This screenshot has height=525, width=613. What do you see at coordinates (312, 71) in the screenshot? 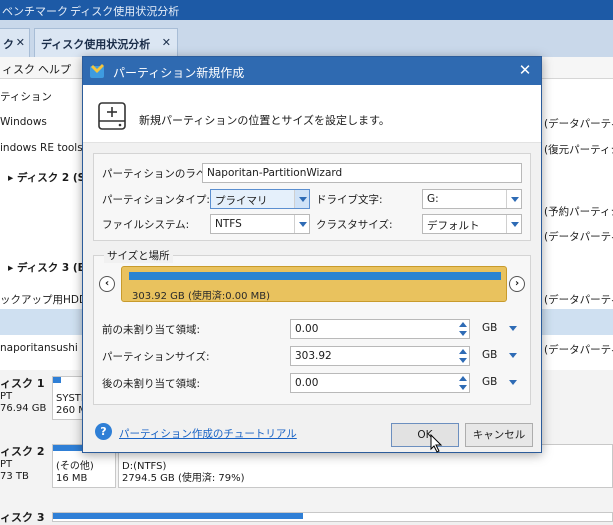
I see `dialog-title-bar: パーティション新規作成 ✕` at bounding box center [312, 71].